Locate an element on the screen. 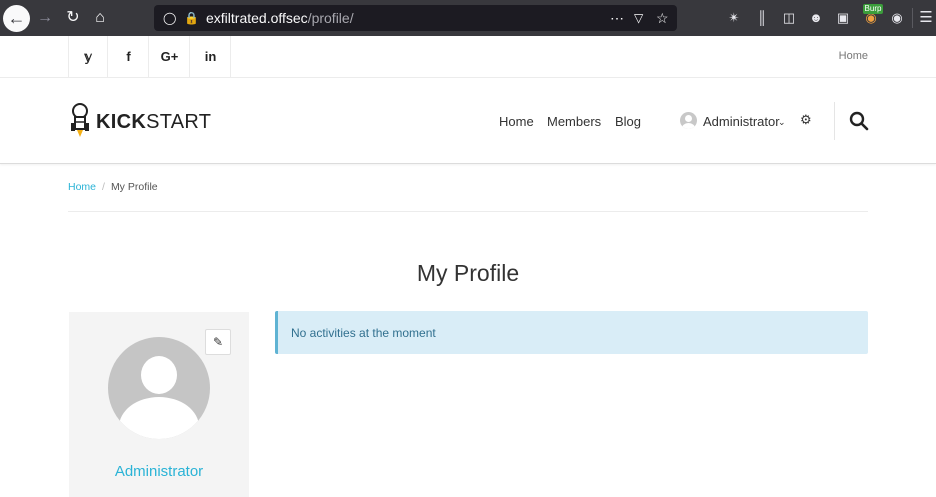  sidebar-icon: ◫ is located at coordinates (789, 18).